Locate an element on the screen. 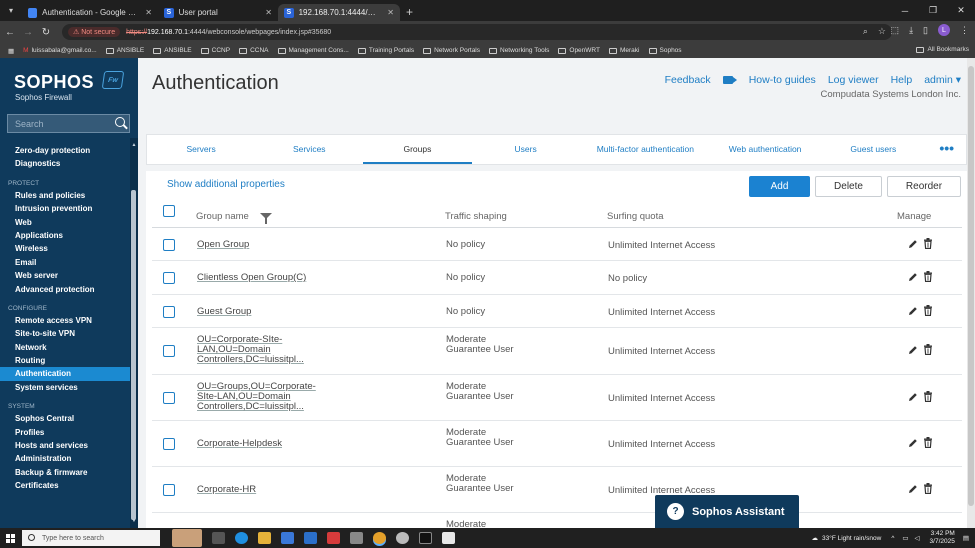 The width and height of the screenshot is (975, 548). sophos-assistant-button: ? Sophos Assistant is located at coordinates (727, 511).